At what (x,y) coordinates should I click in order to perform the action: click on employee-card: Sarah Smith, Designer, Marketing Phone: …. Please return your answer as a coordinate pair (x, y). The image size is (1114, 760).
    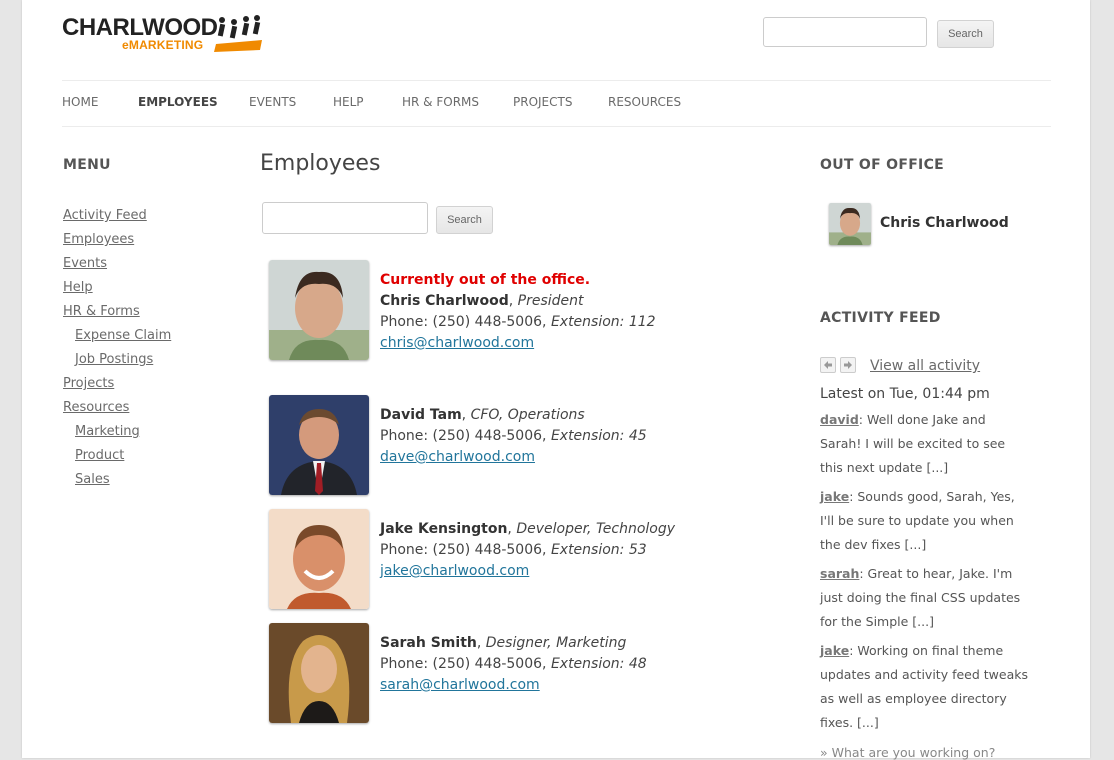
    Looking at the image, I should click on (569, 673).